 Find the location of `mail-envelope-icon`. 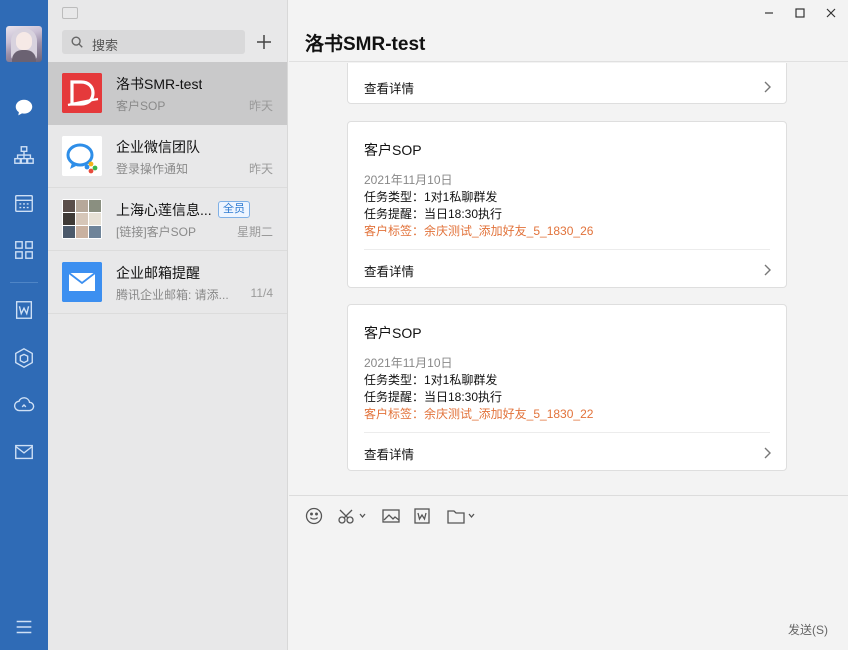

mail-envelope-icon is located at coordinates (82, 282).